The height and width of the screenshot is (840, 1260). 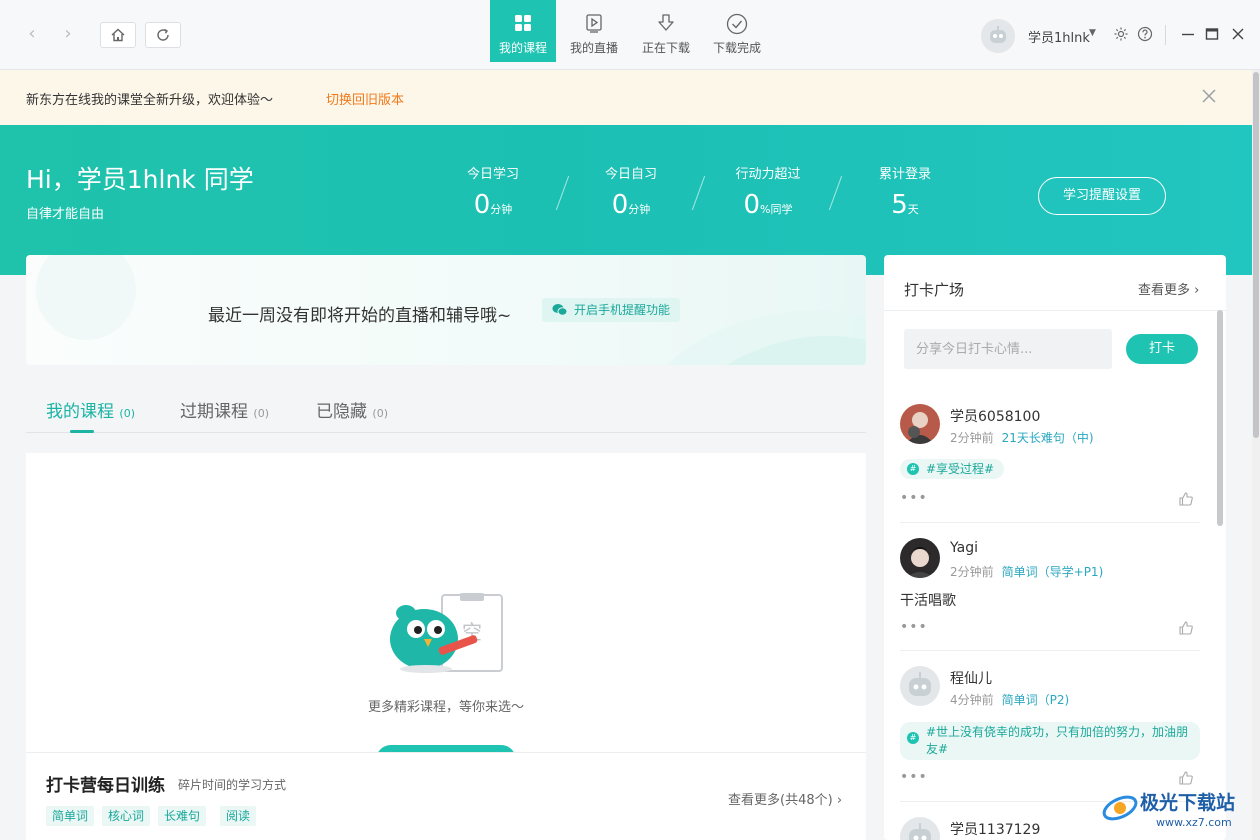 What do you see at coordinates (493, 191) in the screenshot?
I see `stat-today-study: 今日学习 0分钟` at bounding box center [493, 191].